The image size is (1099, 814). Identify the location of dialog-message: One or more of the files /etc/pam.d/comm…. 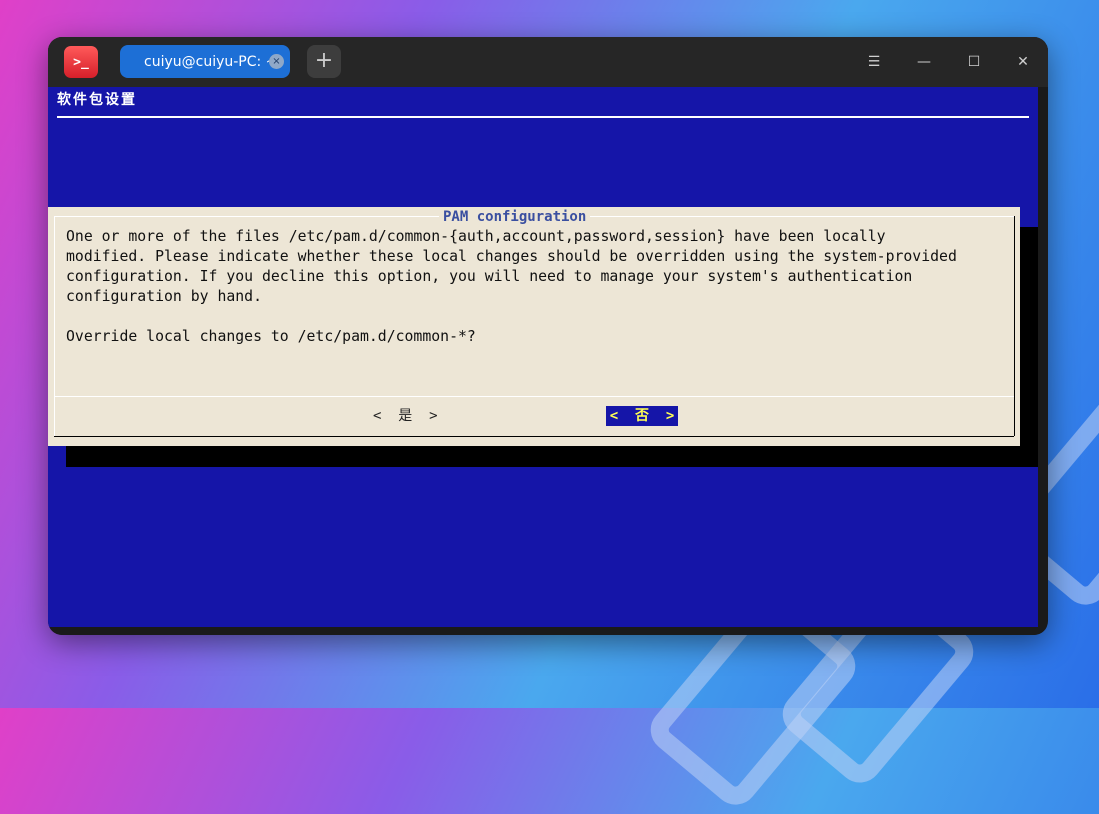
(511, 286).